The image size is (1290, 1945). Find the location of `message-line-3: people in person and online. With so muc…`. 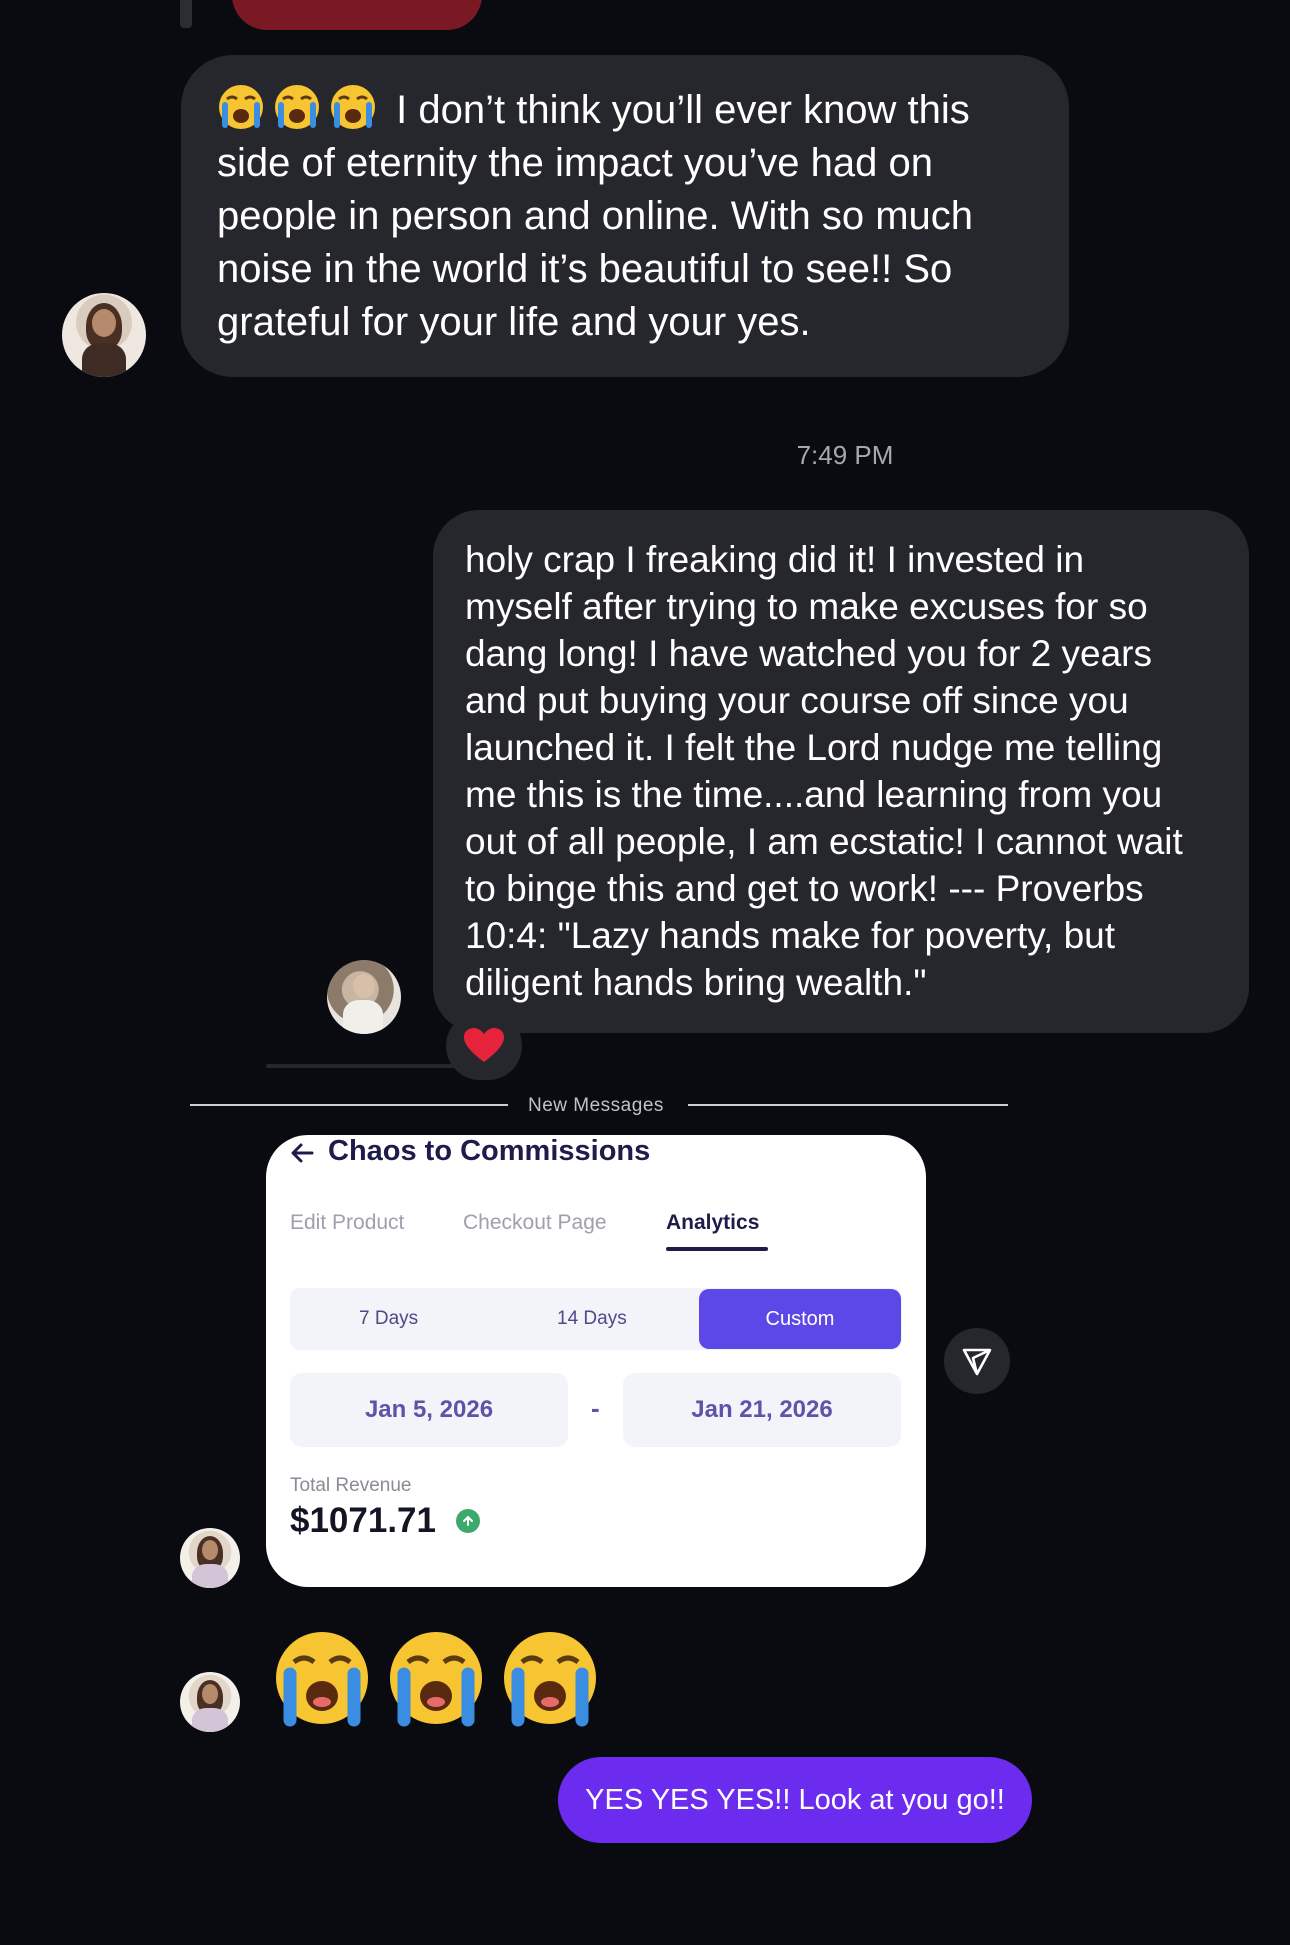

message-line-3: people in person and online. With so muc… is located at coordinates (595, 216).